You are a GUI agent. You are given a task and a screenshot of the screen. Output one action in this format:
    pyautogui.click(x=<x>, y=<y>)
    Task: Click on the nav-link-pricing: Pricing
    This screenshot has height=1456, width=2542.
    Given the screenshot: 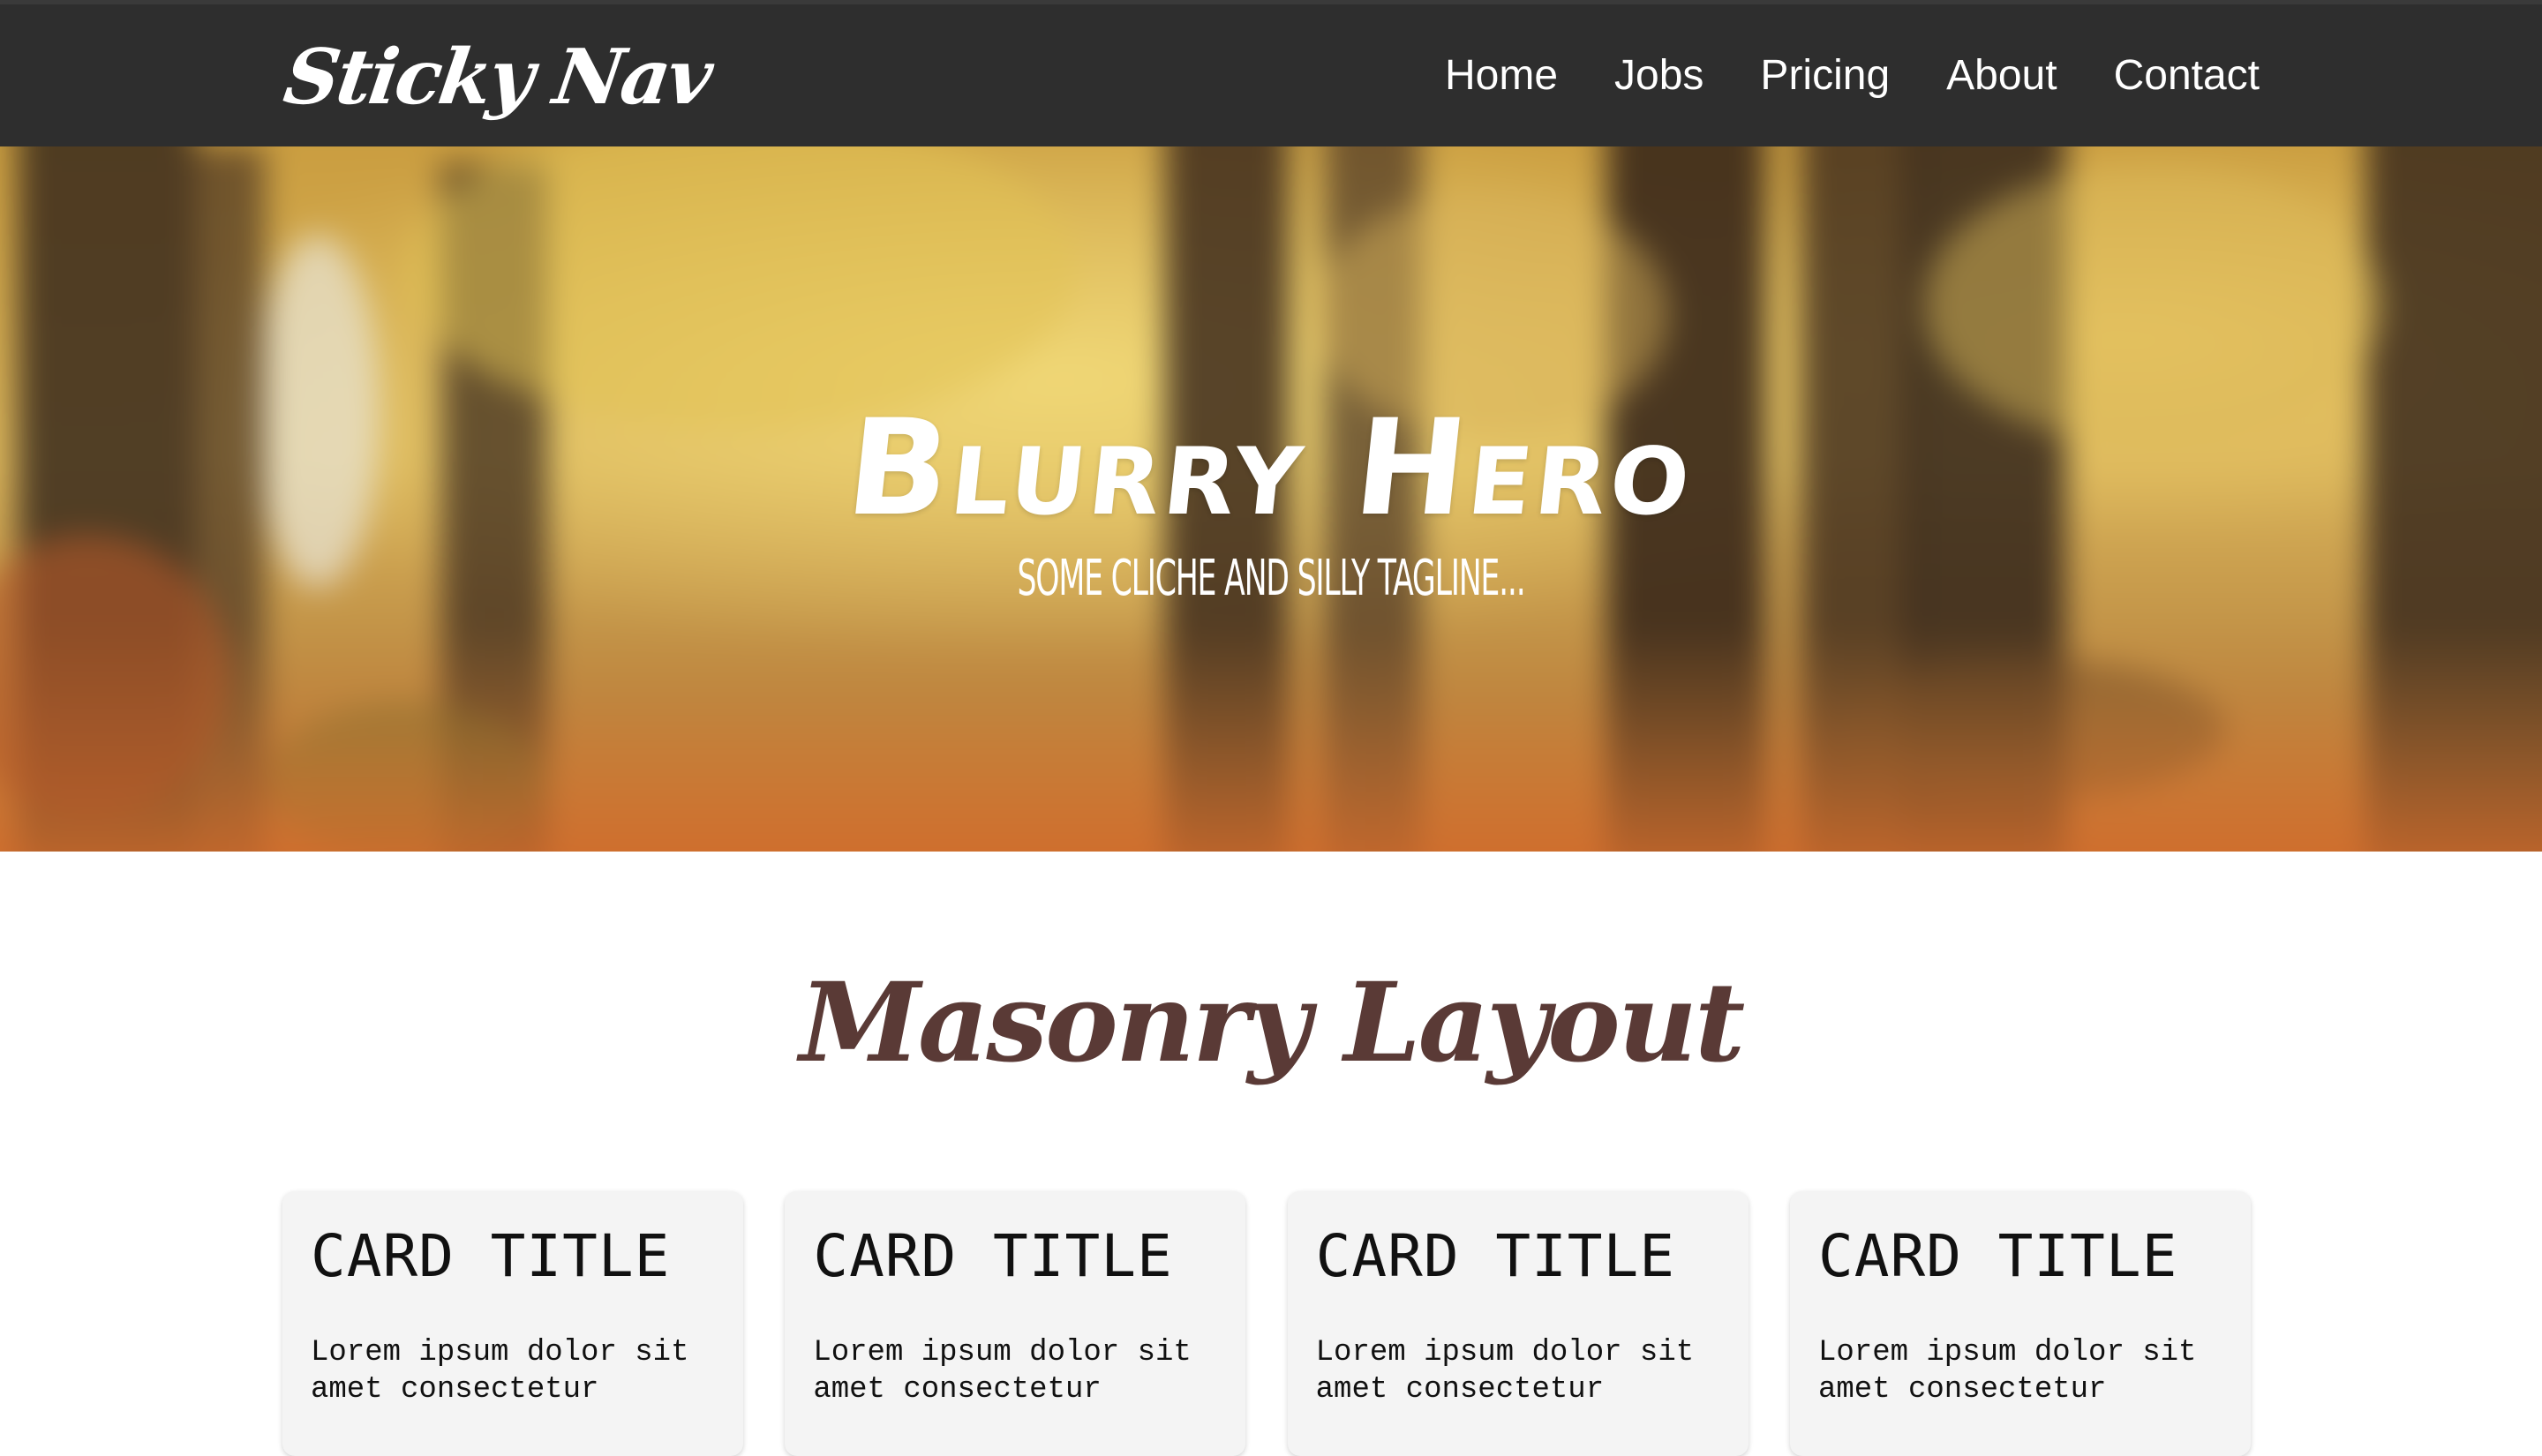 What is the action you would take?
    pyautogui.click(x=1825, y=75)
    